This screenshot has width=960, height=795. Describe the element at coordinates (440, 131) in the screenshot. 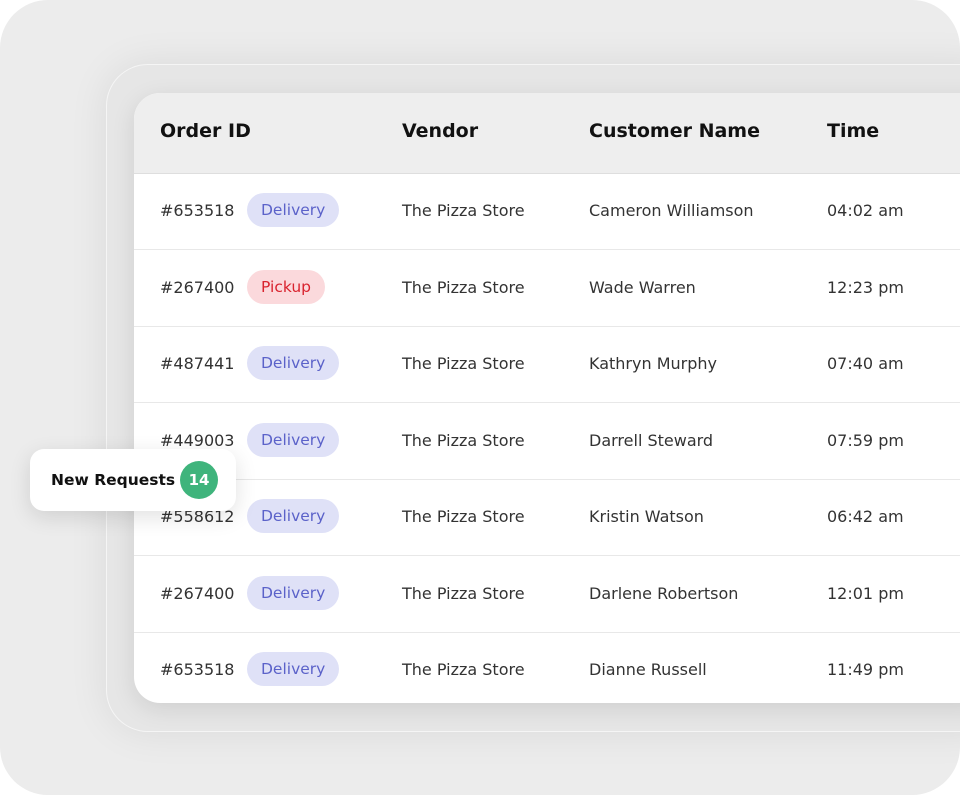

I see `column-header-vendor: Vendor` at that location.